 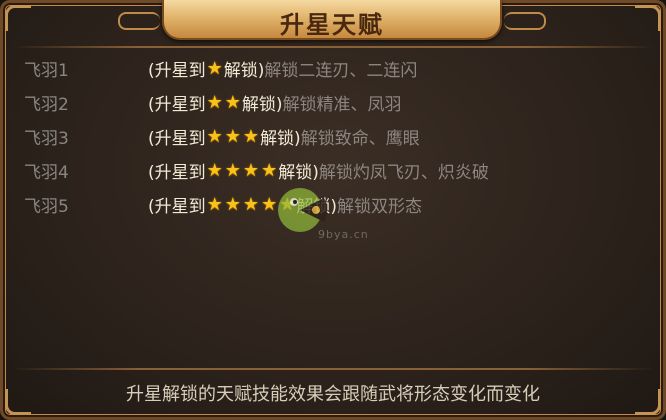 I want to click on talent-name: 飞羽3, so click(x=46, y=139).